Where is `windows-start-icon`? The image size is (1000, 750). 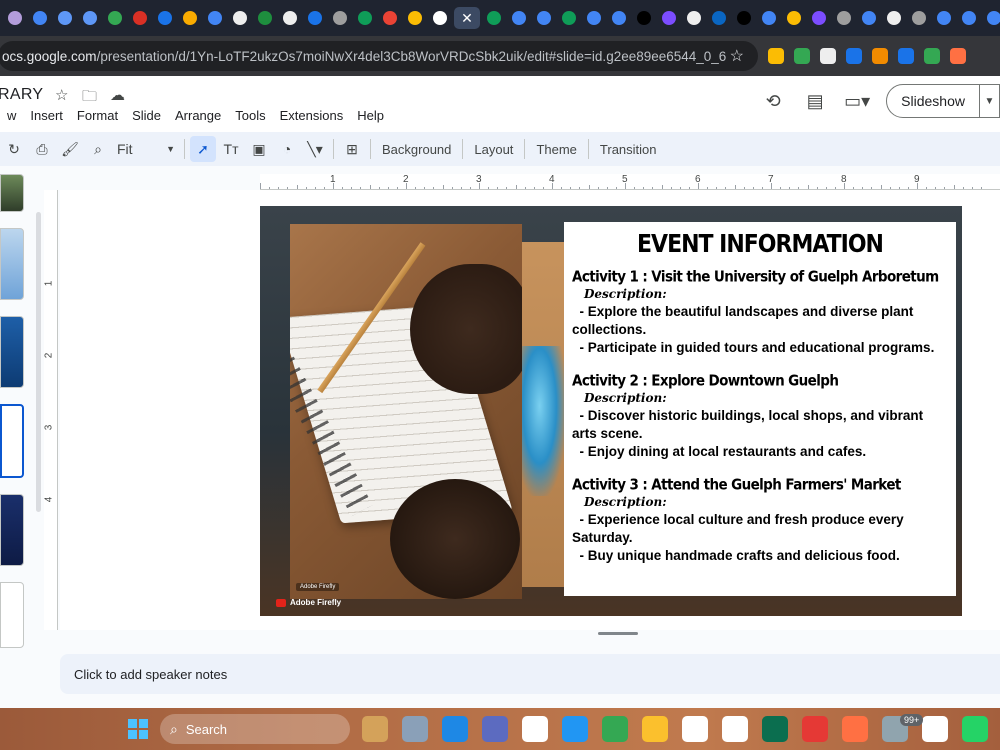
windows-start-icon is located at coordinates (138, 729).